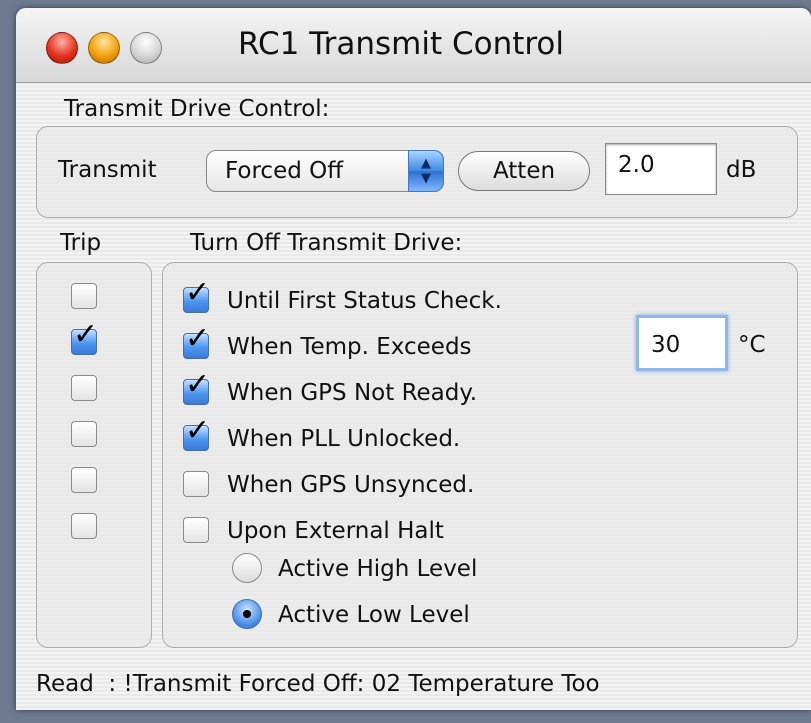 This screenshot has height=723, width=811. Describe the element at coordinates (81, 243) in the screenshot. I see `trip-label: Trip` at that location.